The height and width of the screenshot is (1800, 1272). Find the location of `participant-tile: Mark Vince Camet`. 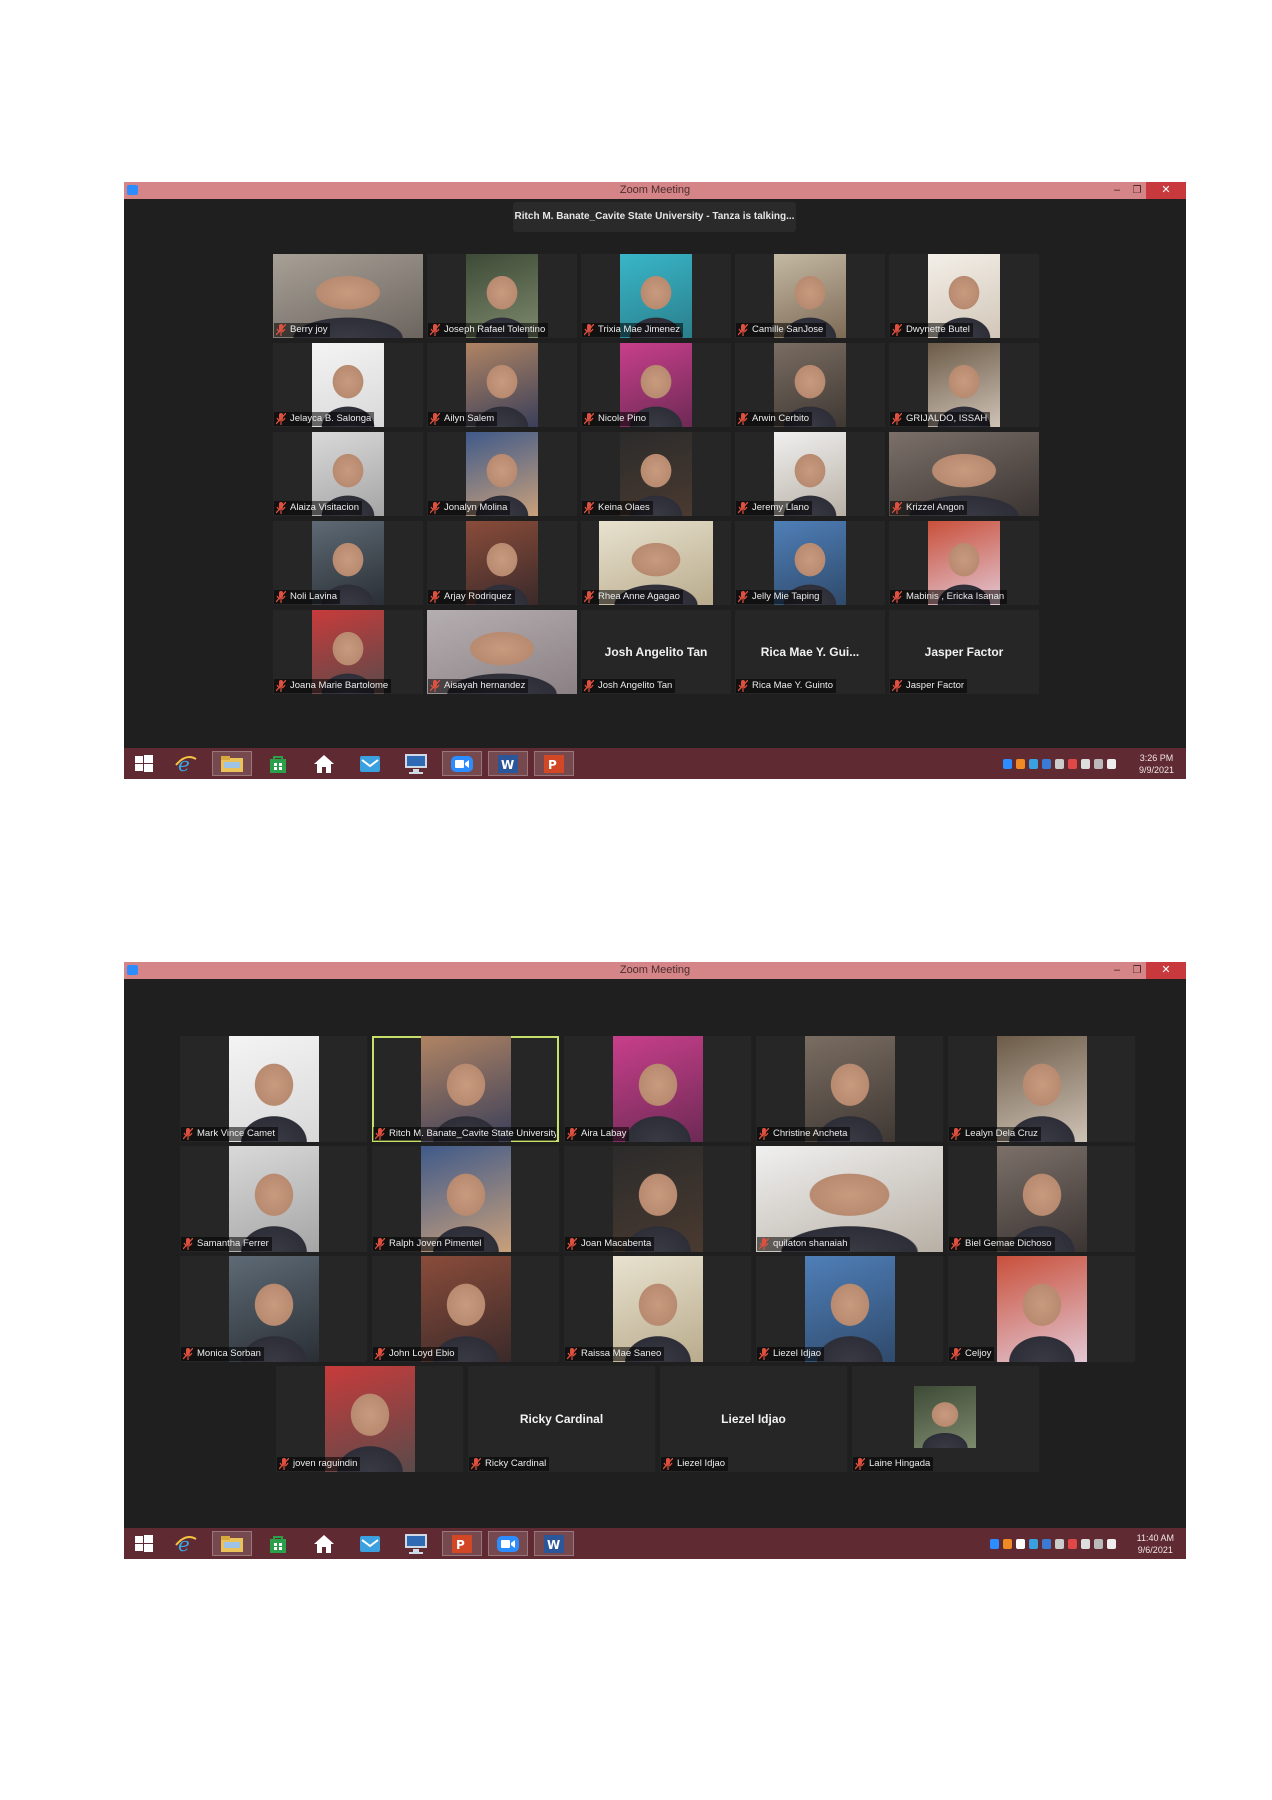

participant-tile: Mark Vince Camet is located at coordinates (273, 1089).